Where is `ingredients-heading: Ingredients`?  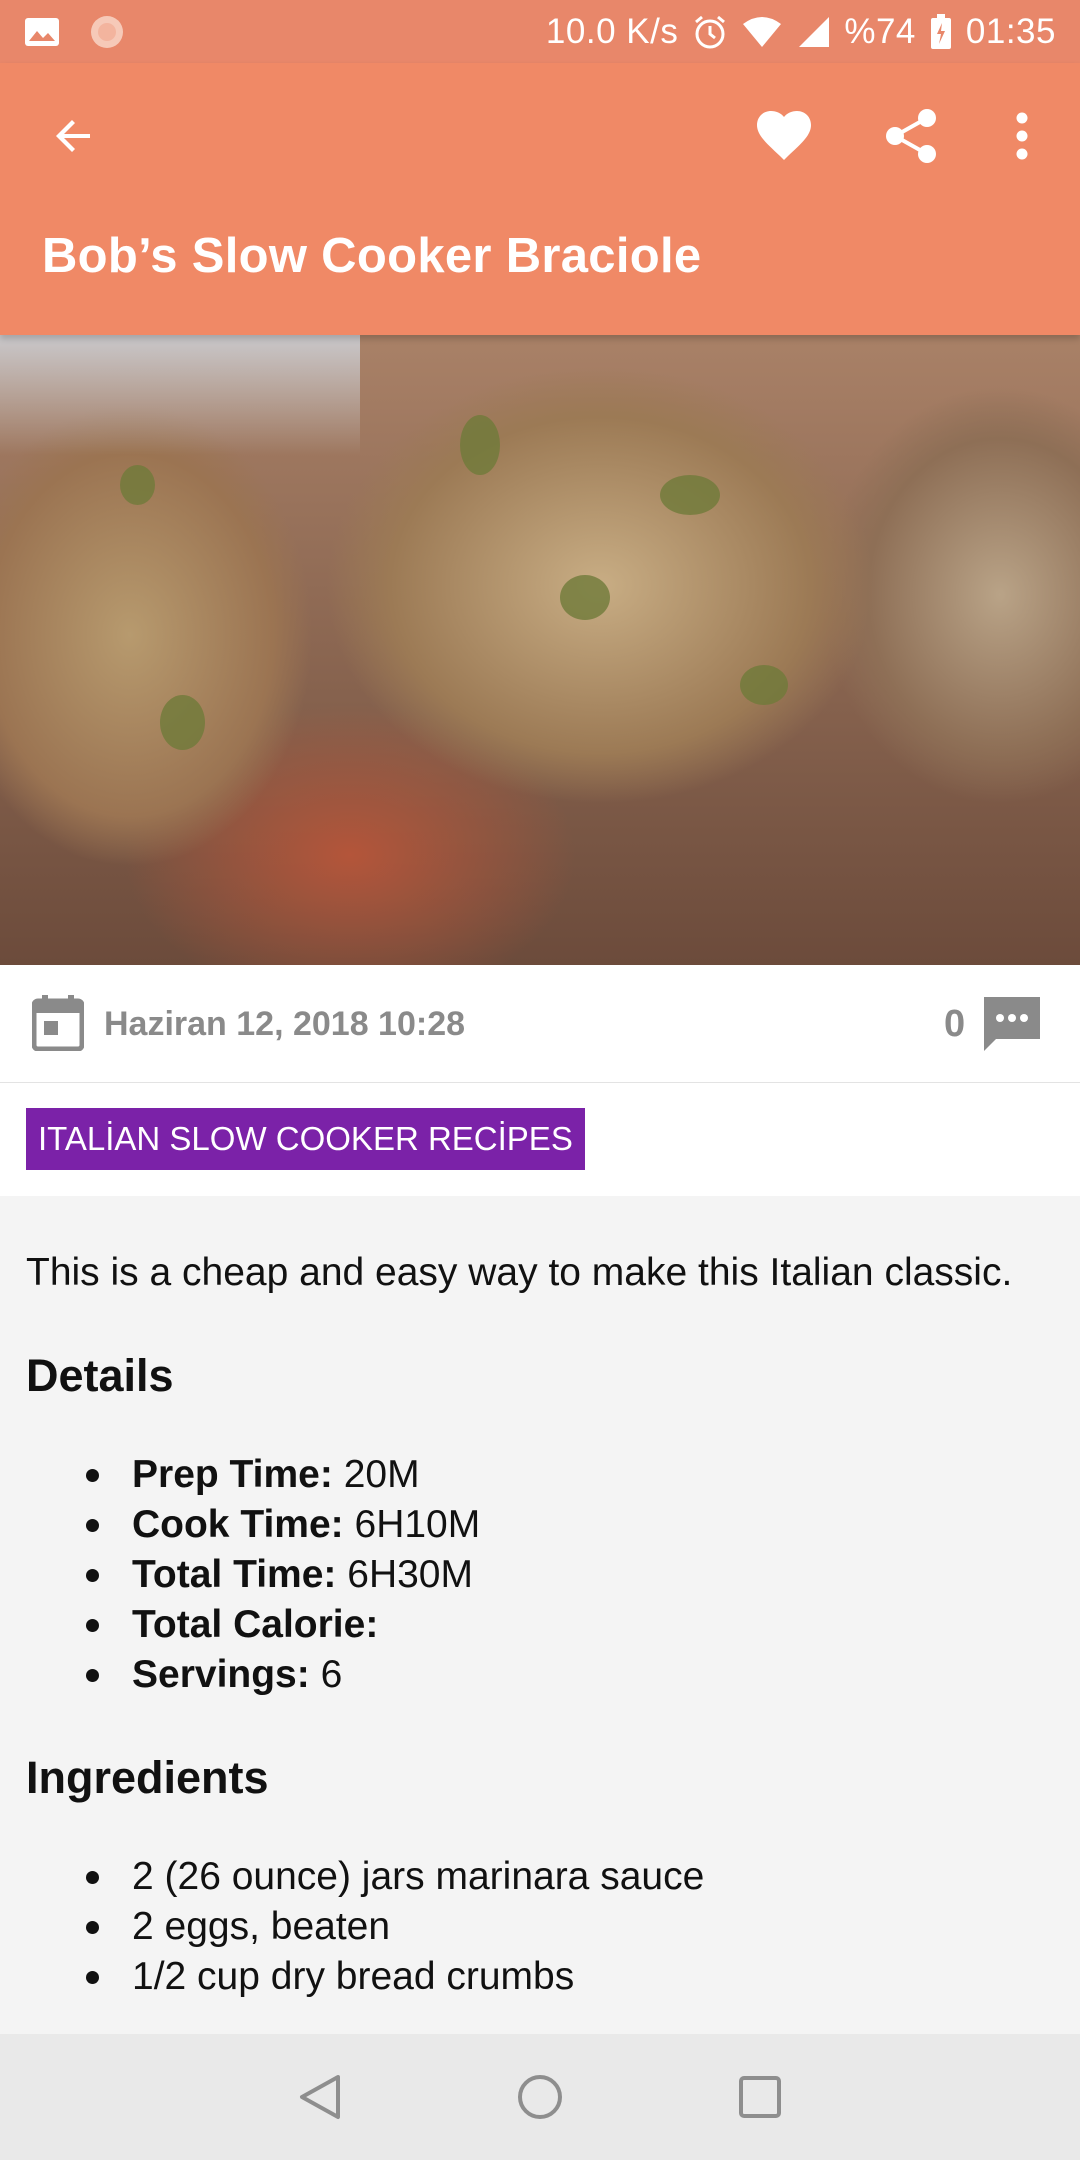 ingredients-heading: Ingredients is located at coordinates (147, 1777).